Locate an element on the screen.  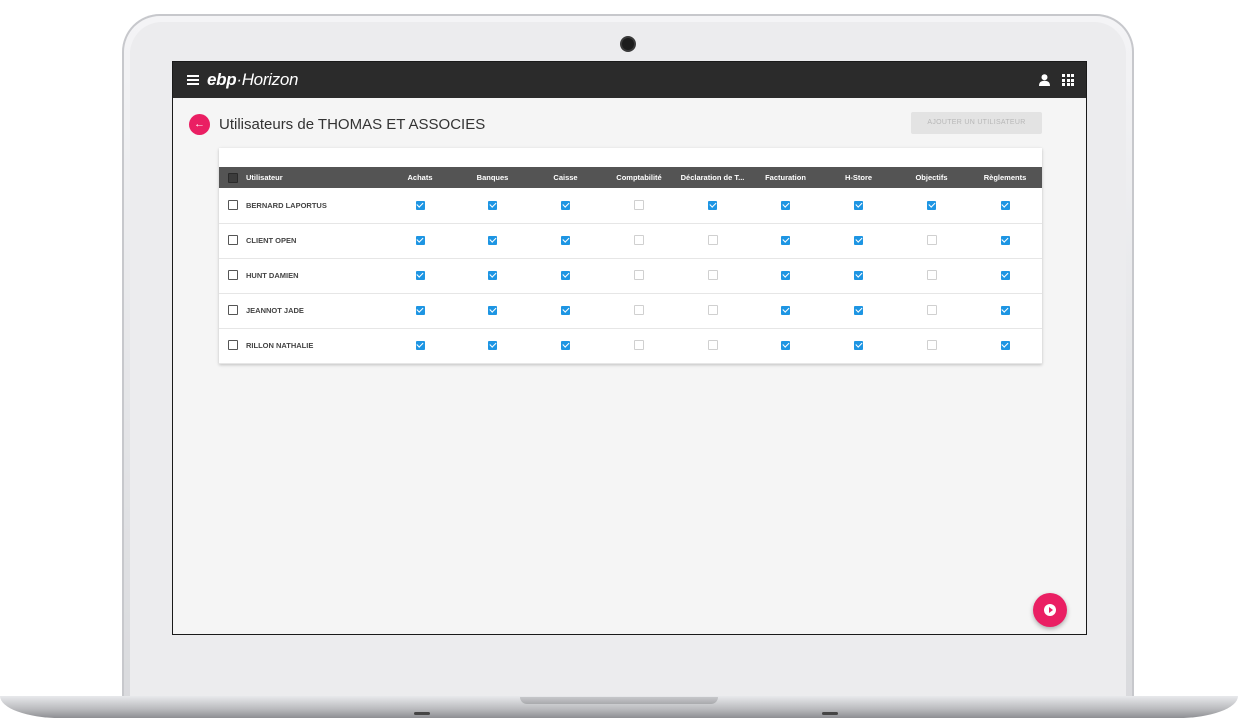
column-header-user: Utilisateur is located at coordinates (315, 177).